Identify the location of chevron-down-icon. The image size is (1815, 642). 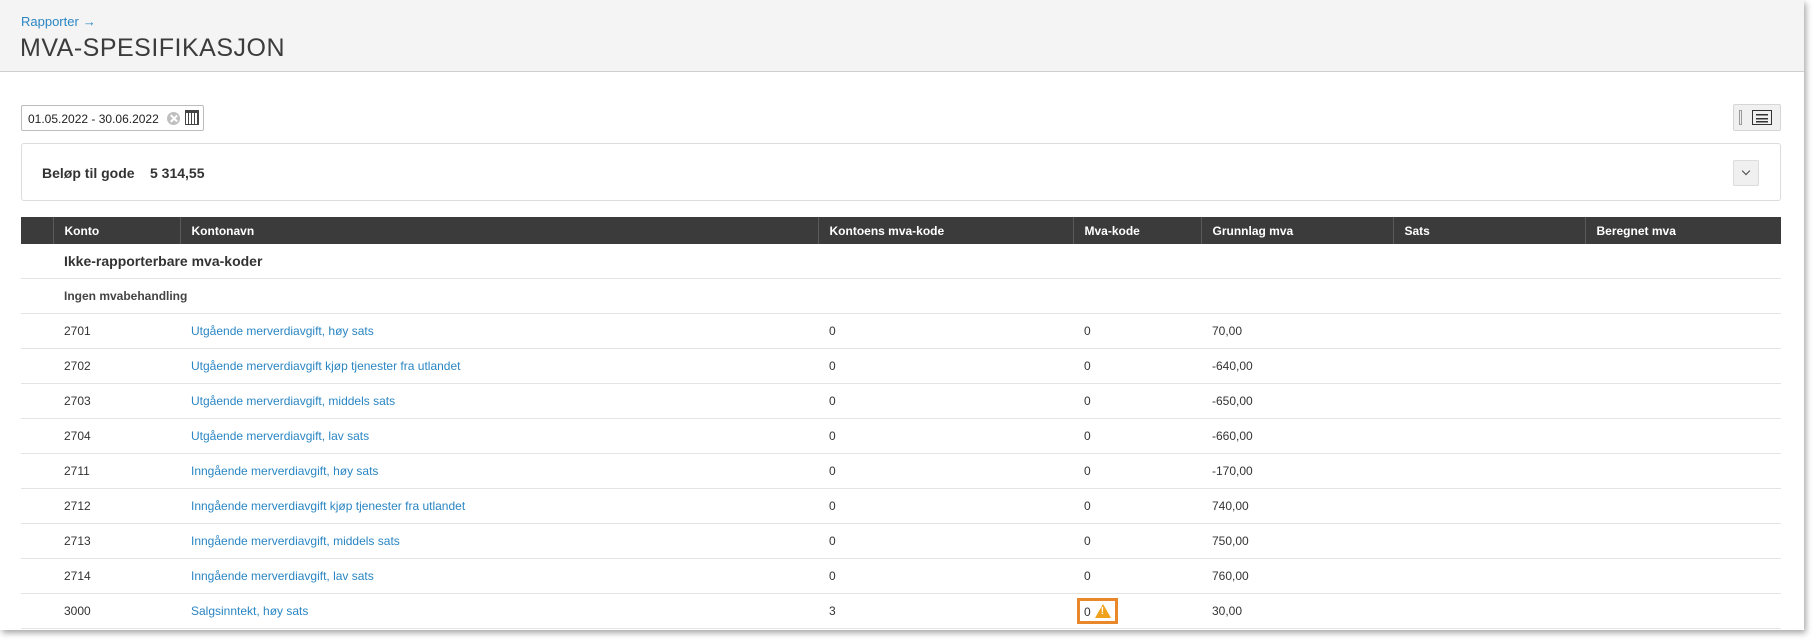
(1746, 171).